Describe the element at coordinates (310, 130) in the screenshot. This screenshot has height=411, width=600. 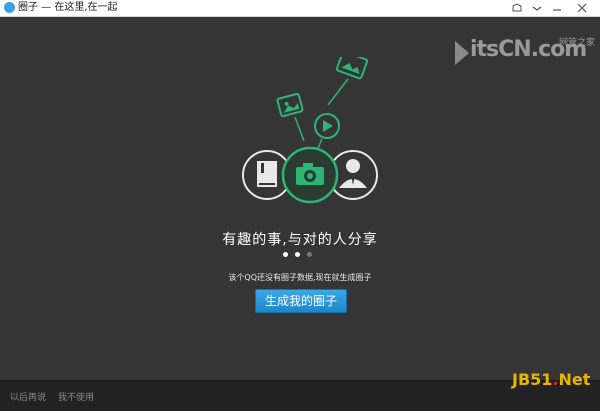
I see `hero-illustration` at that location.